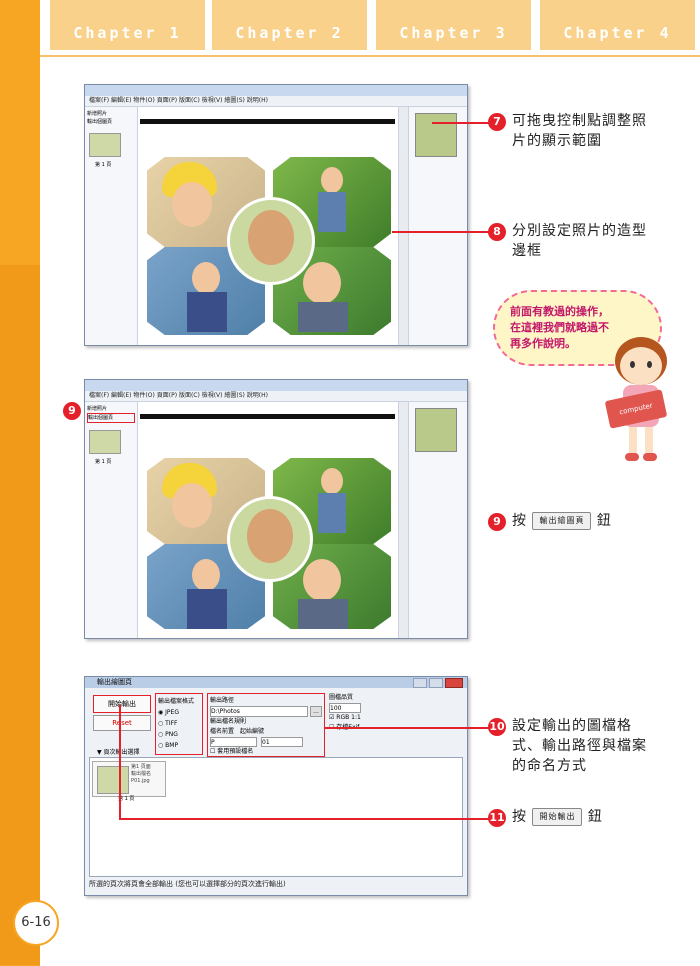 Image resolution: width=700 pixels, height=966 pixels. I want to click on bubble-line-1: 前面有教過的操作，, so click(559, 311).